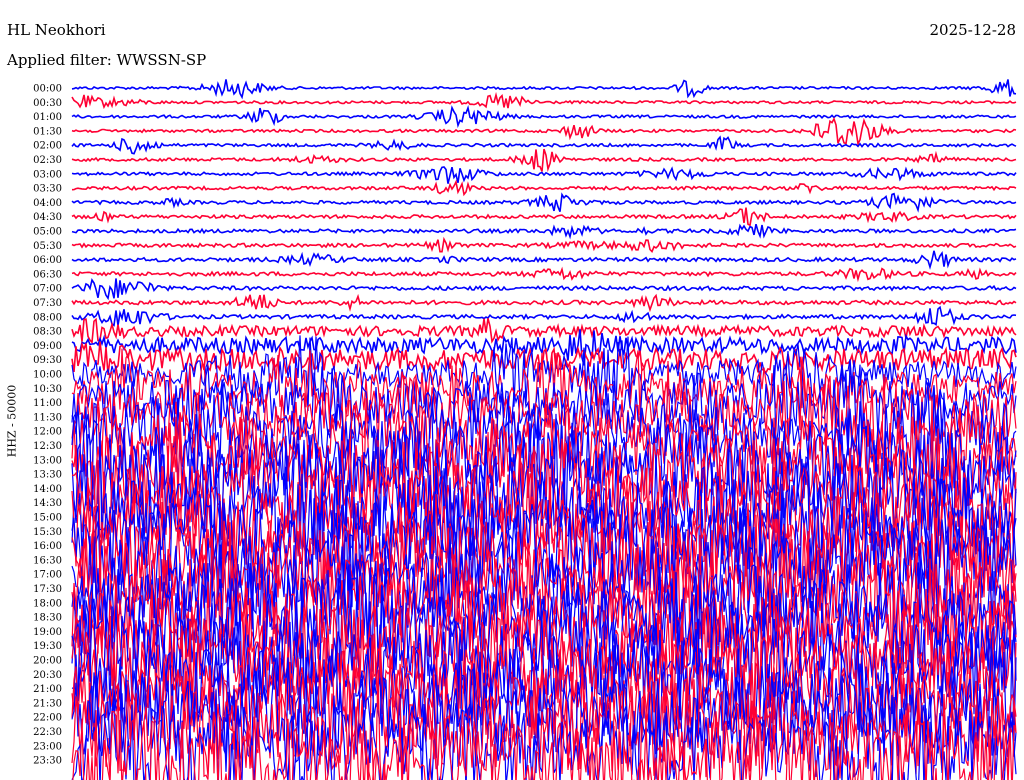 The image size is (1024, 780). What do you see at coordinates (47, 303) in the screenshot?
I see `time-label: 07:30` at bounding box center [47, 303].